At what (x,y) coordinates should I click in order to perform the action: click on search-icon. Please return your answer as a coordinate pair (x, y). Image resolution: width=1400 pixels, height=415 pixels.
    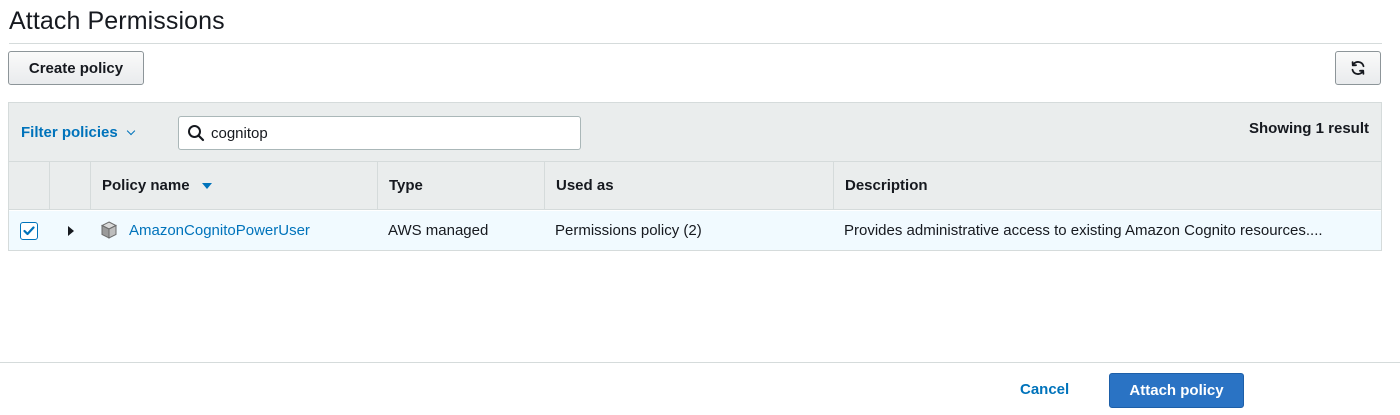
    Looking at the image, I should click on (196, 133).